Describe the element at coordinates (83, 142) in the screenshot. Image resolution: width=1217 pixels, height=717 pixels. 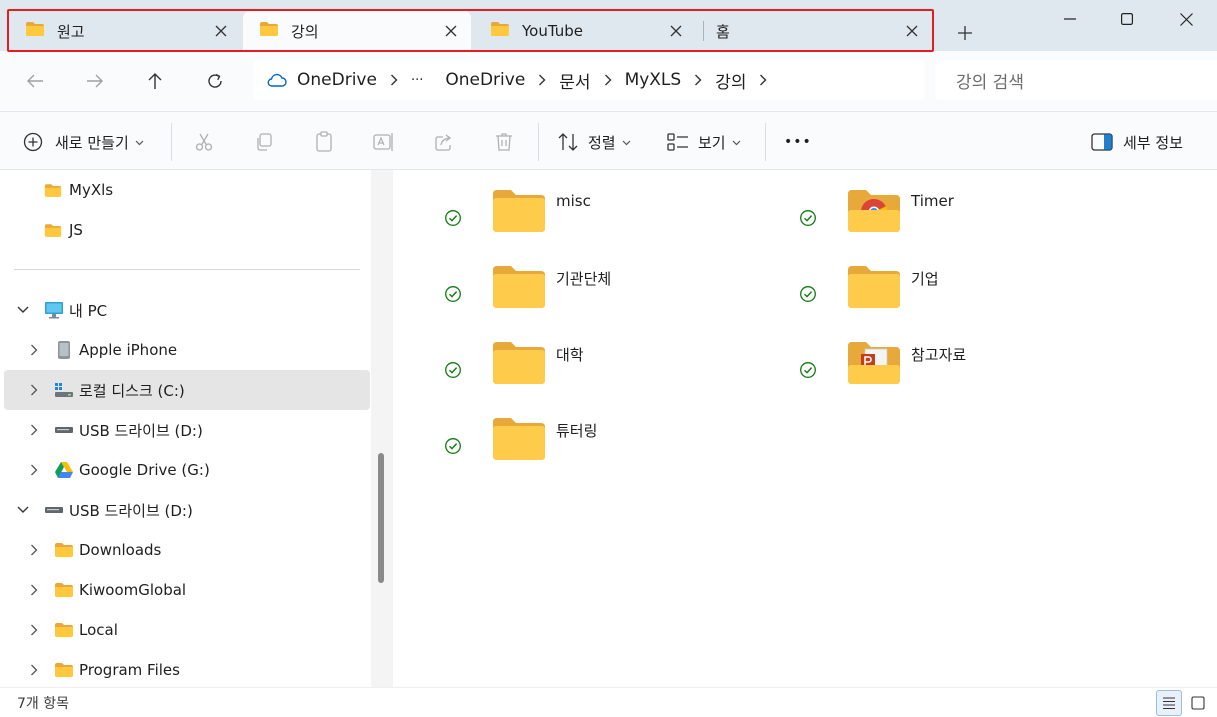
I see `new-button: 새로 만들기` at that location.